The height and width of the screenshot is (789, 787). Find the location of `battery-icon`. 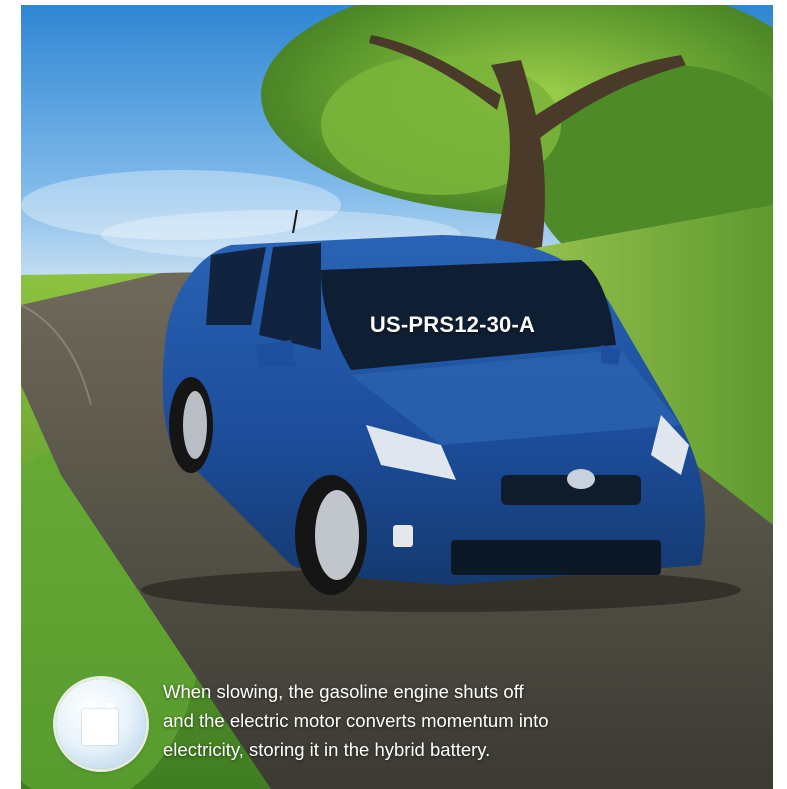

battery-icon is located at coordinates (100, 724).